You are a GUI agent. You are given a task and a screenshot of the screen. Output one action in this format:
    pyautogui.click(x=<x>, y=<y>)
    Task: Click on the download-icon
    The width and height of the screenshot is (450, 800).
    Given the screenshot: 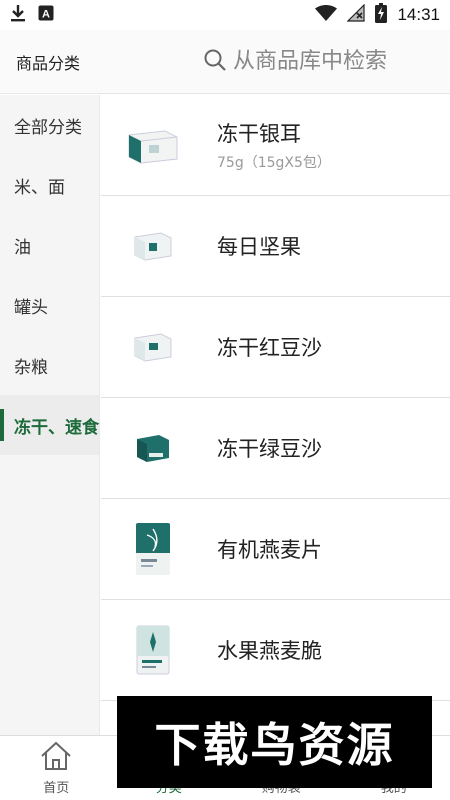 What is the action you would take?
    pyautogui.click(x=18, y=15)
    